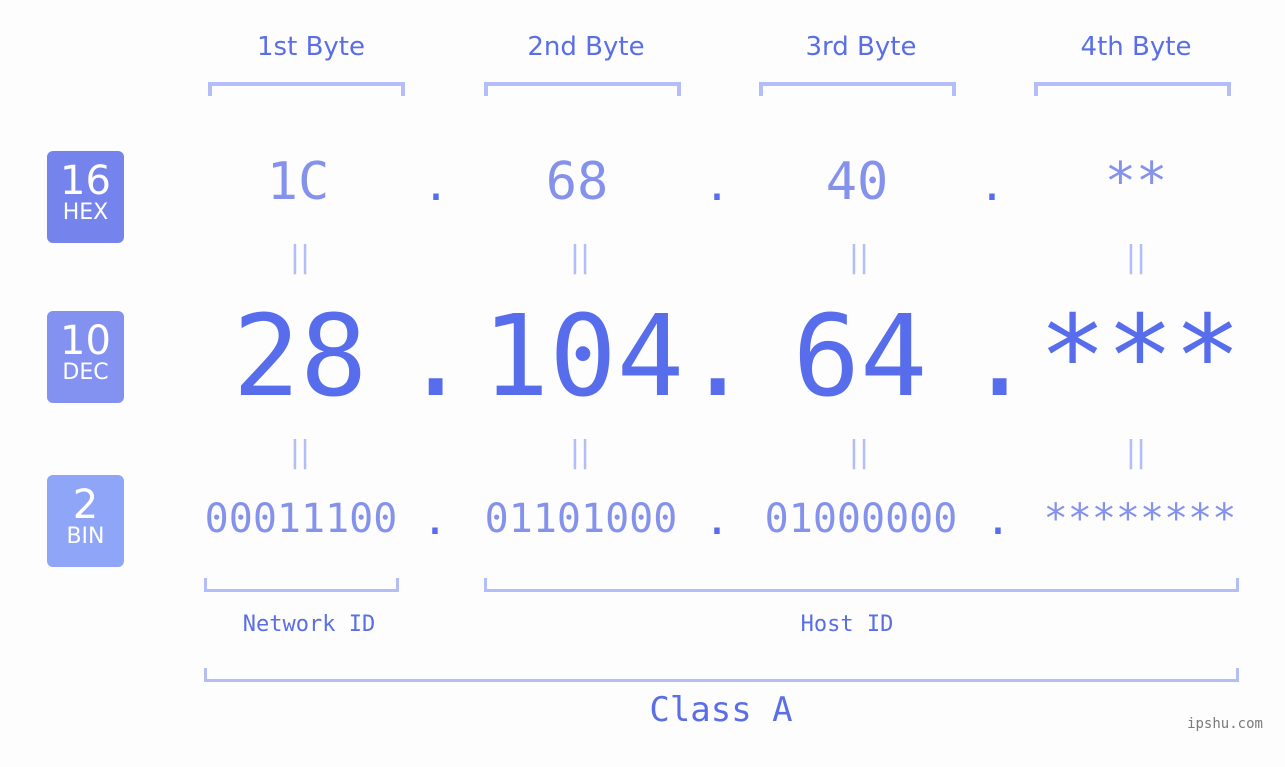 The height and width of the screenshot is (767, 1285). I want to click on equals-dec-bin-1: ||, so click(300, 452).